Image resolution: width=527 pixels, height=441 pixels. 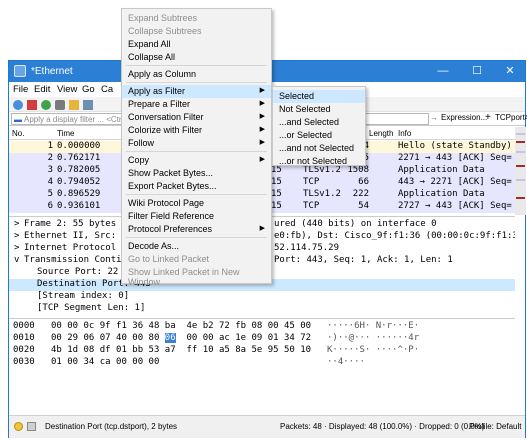 What do you see at coordinates (50, 146) in the screenshot?
I see `packet-no: 1` at bounding box center [50, 146].